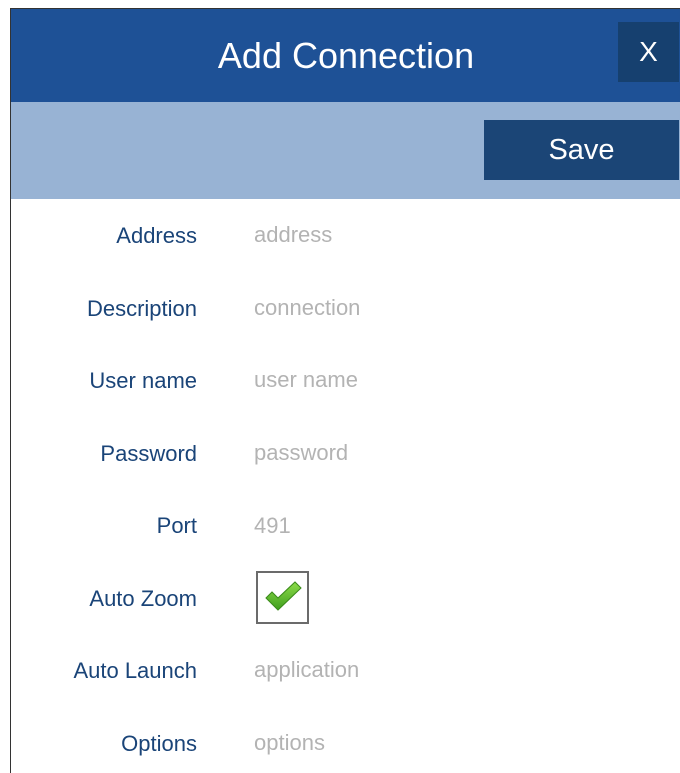 The height and width of the screenshot is (773, 680). I want to click on address-label: Address, so click(156, 235).